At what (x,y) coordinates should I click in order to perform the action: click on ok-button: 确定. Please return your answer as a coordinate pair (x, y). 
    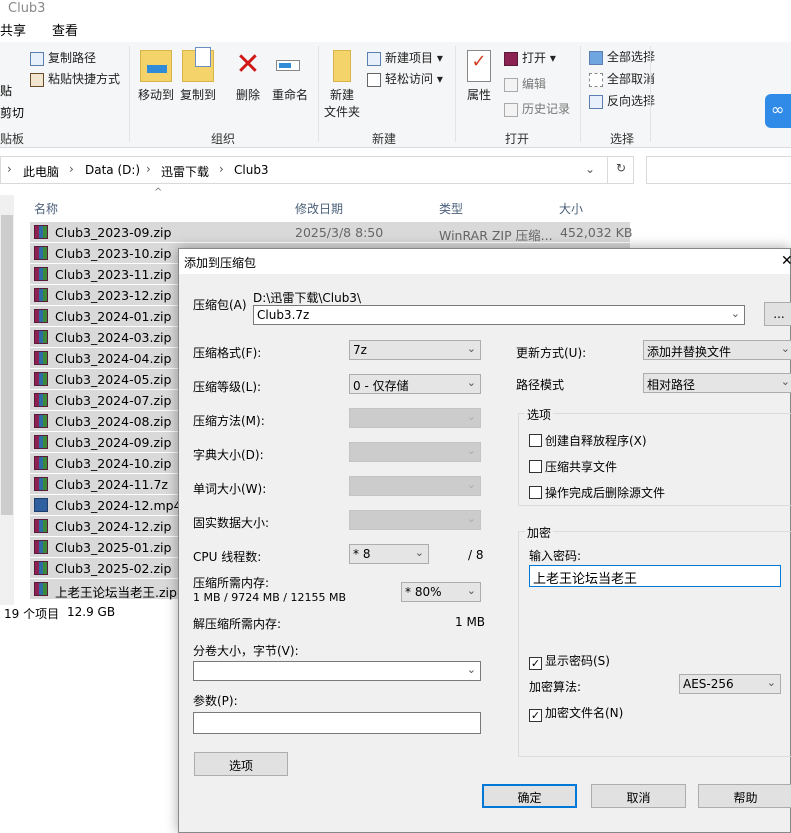
    Looking at the image, I should click on (529, 796).